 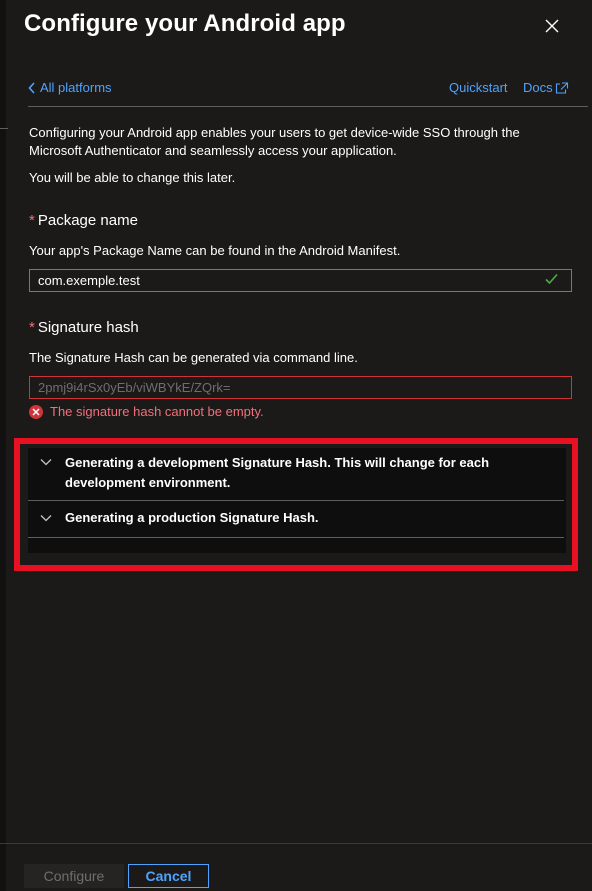 I want to click on package-name-label-text: Package name, so click(x=87, y=220).